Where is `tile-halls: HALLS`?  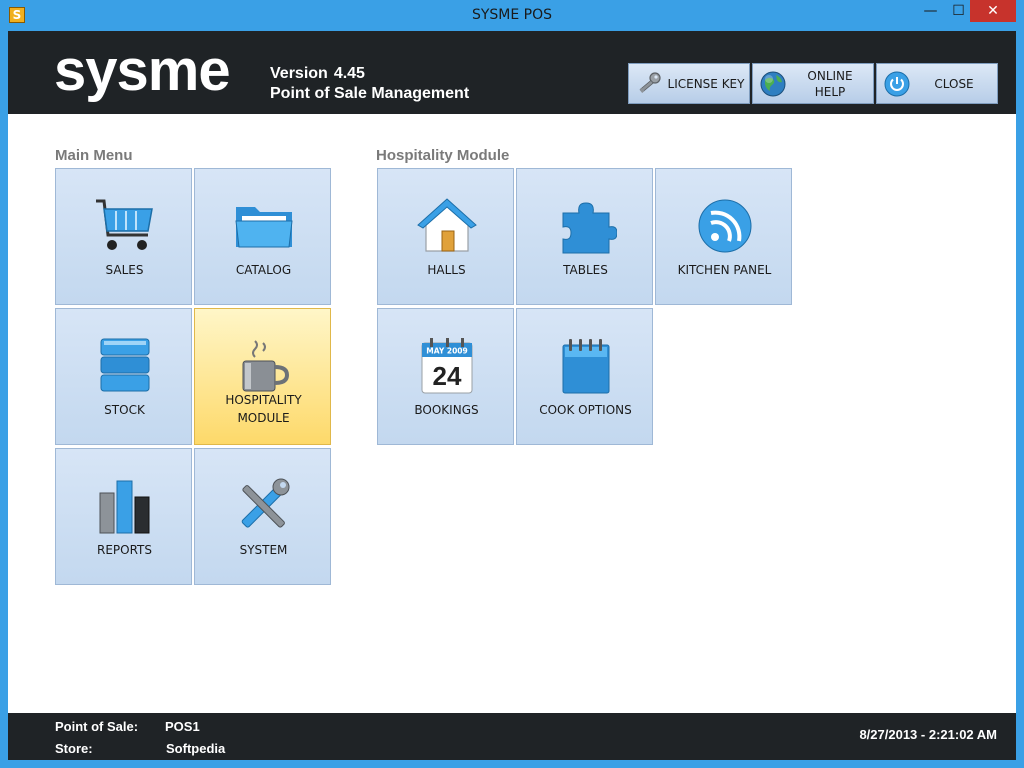 tile-halls: HALLS is located at coordinates (445, 236).